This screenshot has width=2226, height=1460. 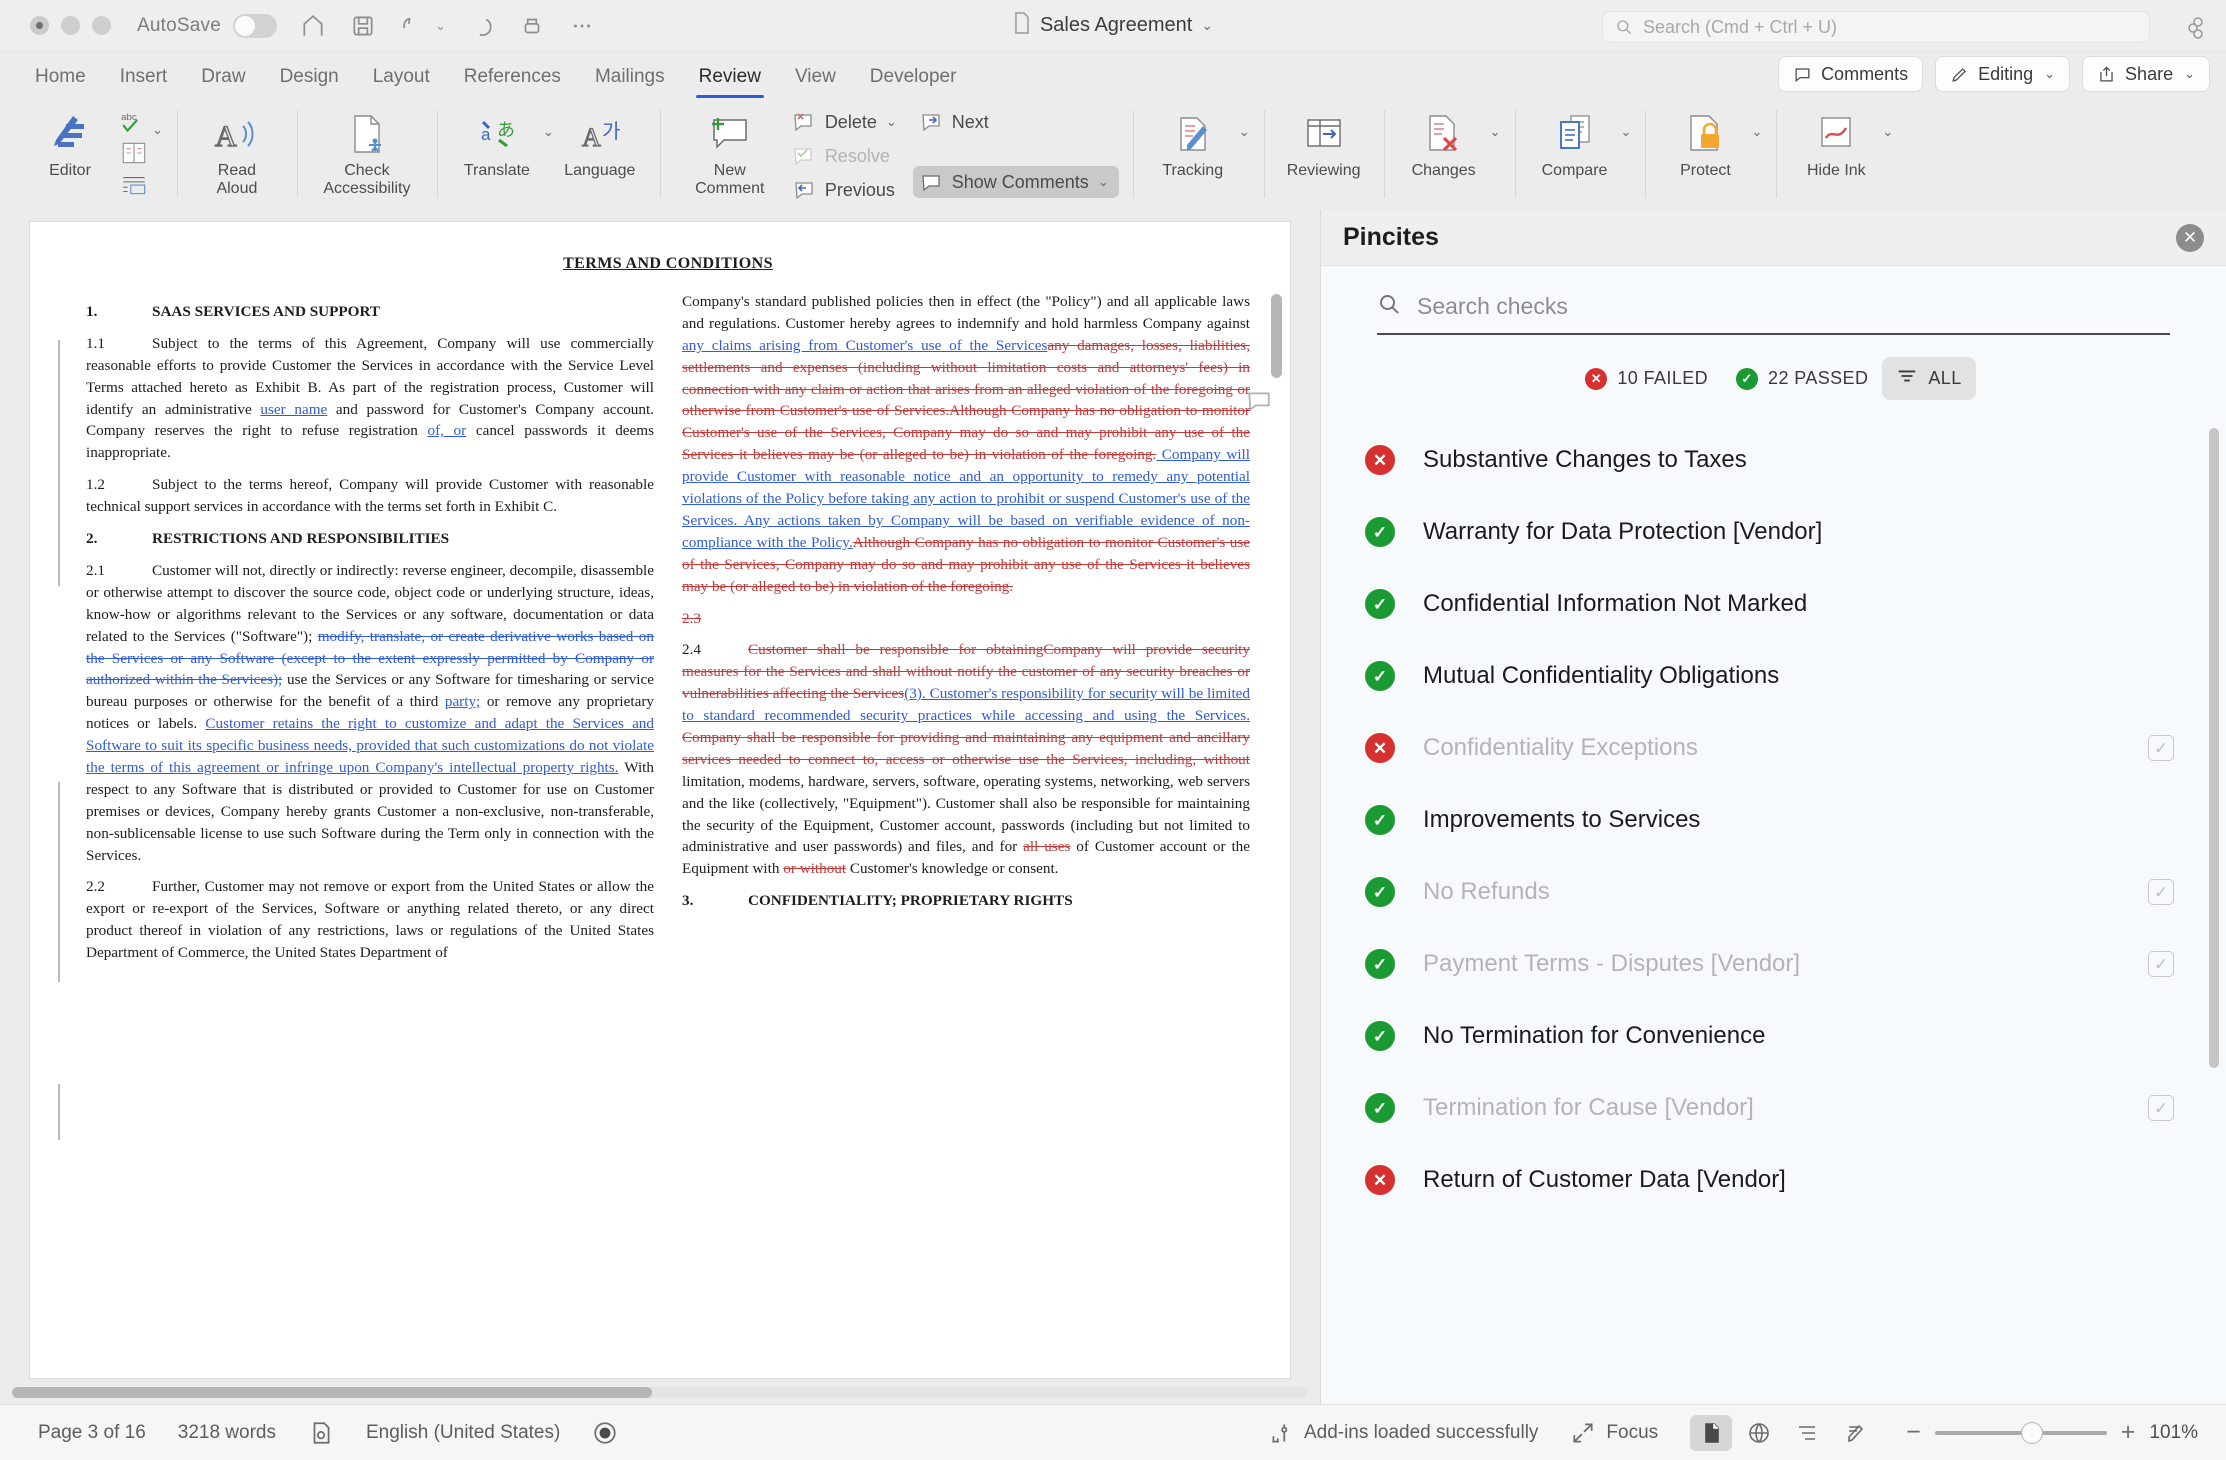 What do you see at coordinates (1802, 379) in the screenshot?
I see `filter-passed: ✓ 22 PASSED` at bounding box center [1802, 379].